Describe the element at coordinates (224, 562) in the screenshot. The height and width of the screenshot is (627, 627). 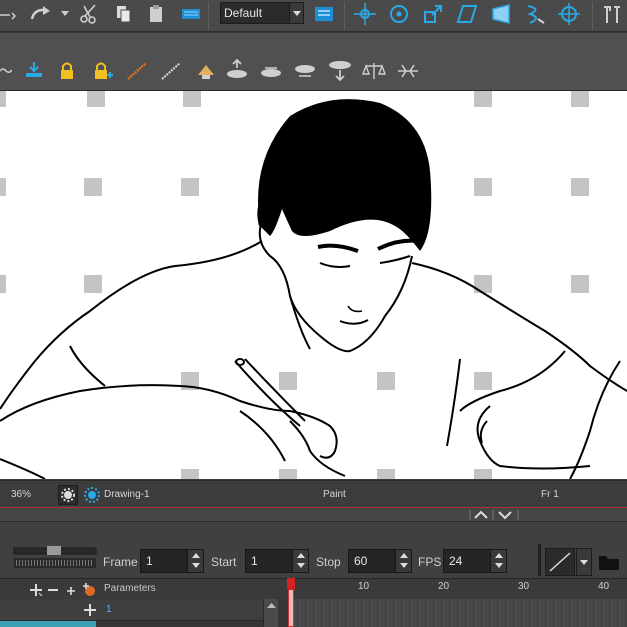
I see `start-label: Start` at that location.